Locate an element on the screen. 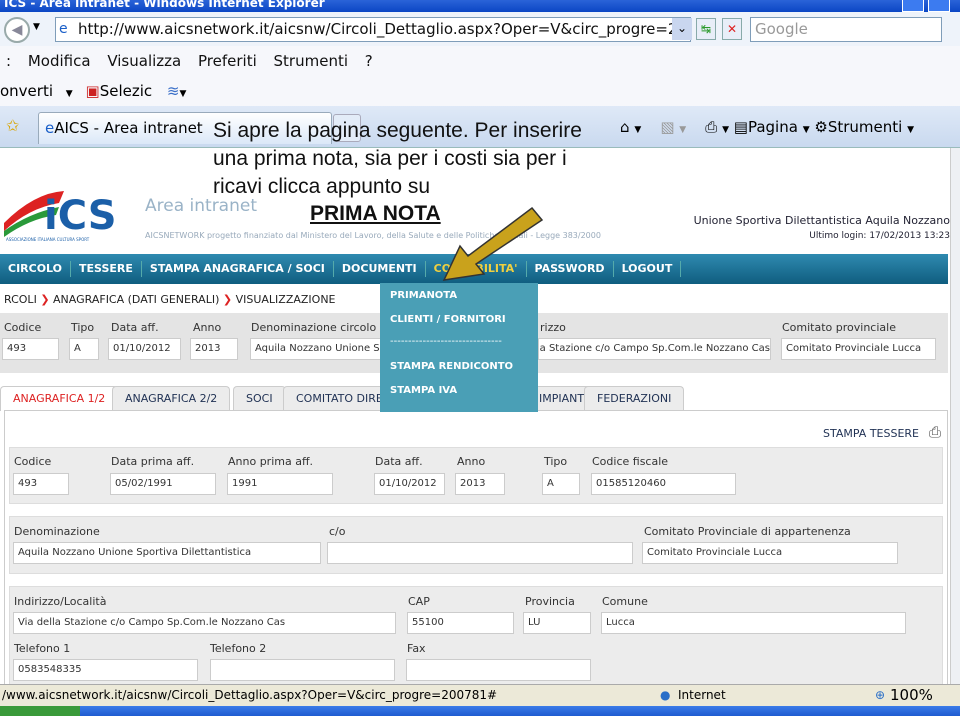 The image size is (960, 716). codice-fiscale-input: 01585120460 is located at coordinates (663, 484).